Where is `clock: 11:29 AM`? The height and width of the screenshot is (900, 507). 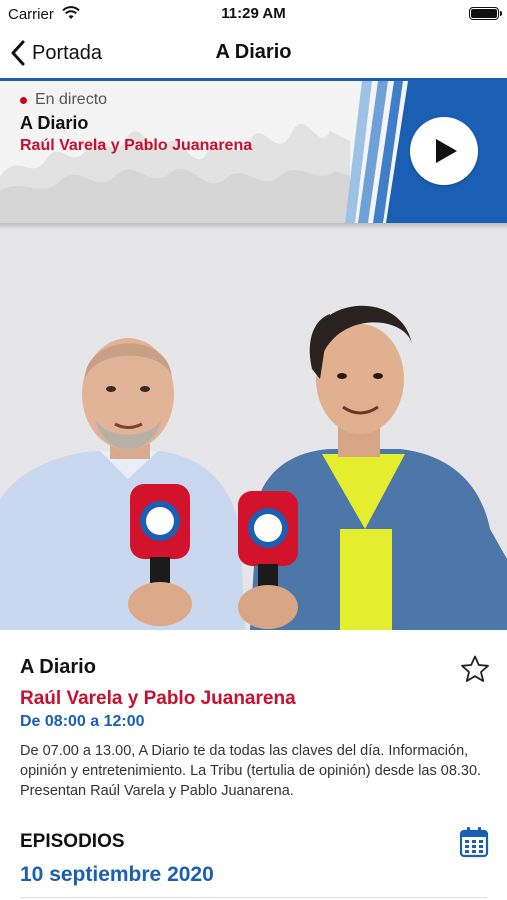 clock: 11:29 AM is located at coordinates (253, 13).